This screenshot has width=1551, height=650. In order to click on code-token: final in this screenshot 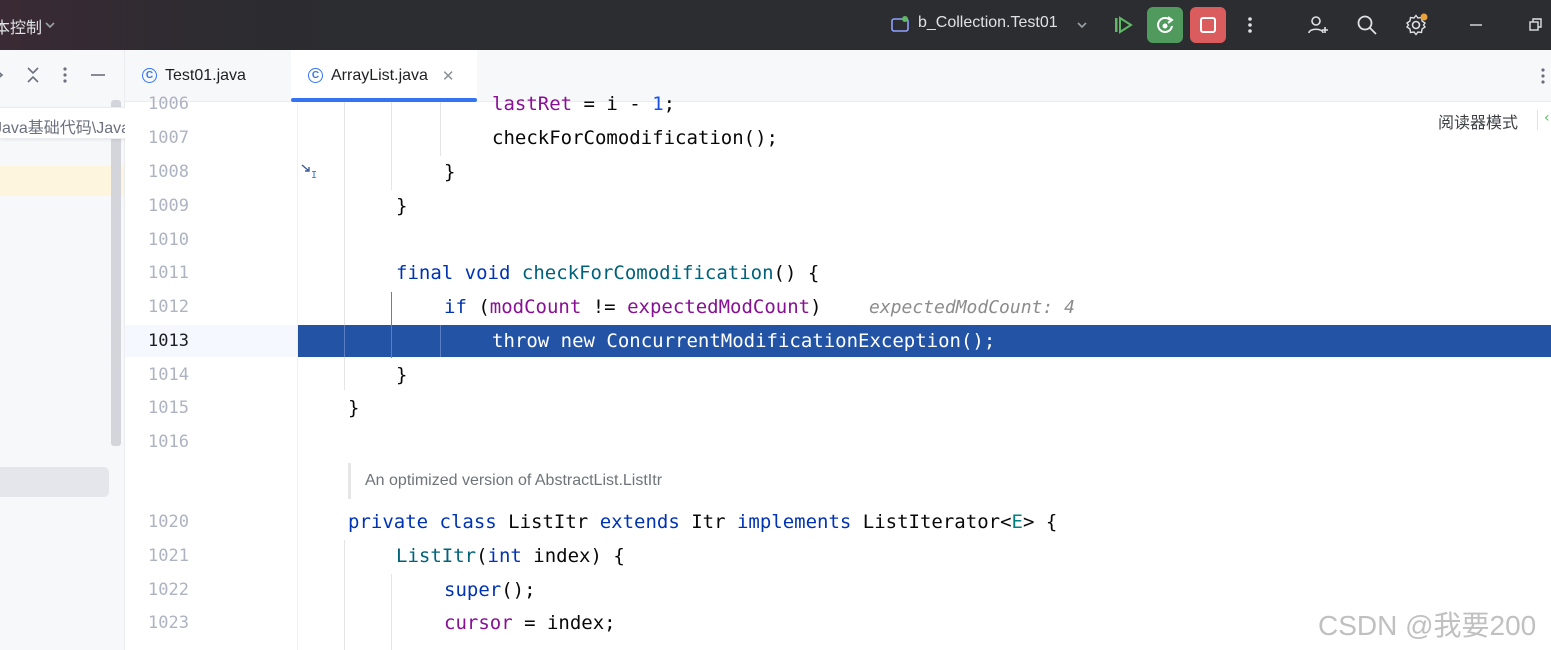, I will do `click(425, 273)`.